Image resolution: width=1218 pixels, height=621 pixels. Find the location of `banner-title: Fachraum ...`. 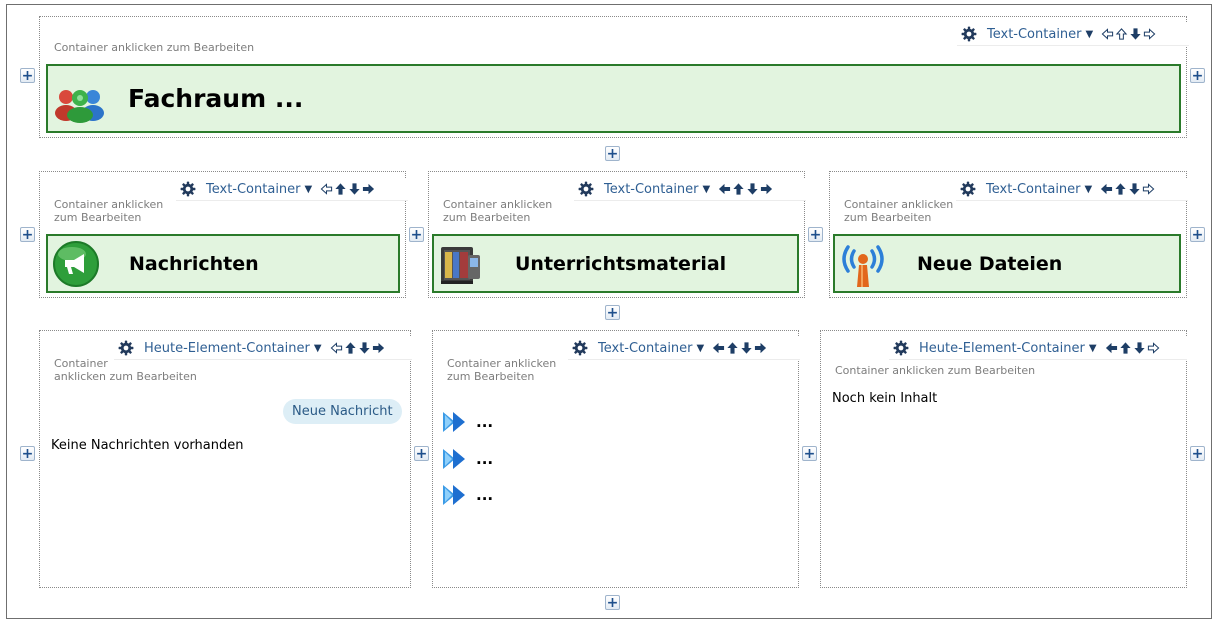

banner-title: Fachraum ... is located at coordinates (216, 98).